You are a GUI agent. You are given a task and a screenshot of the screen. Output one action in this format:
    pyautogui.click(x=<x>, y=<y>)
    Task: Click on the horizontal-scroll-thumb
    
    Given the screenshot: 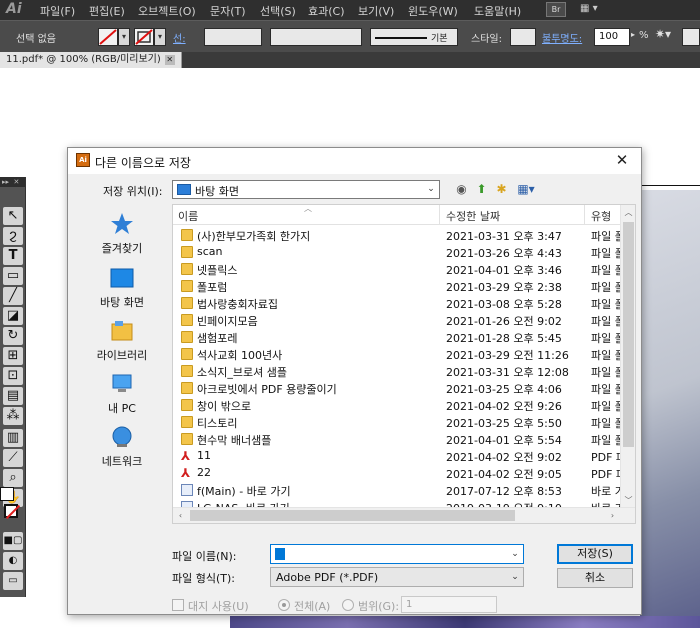 What is the action you would take?
    pyautogui.click(x=352, y=515)
    